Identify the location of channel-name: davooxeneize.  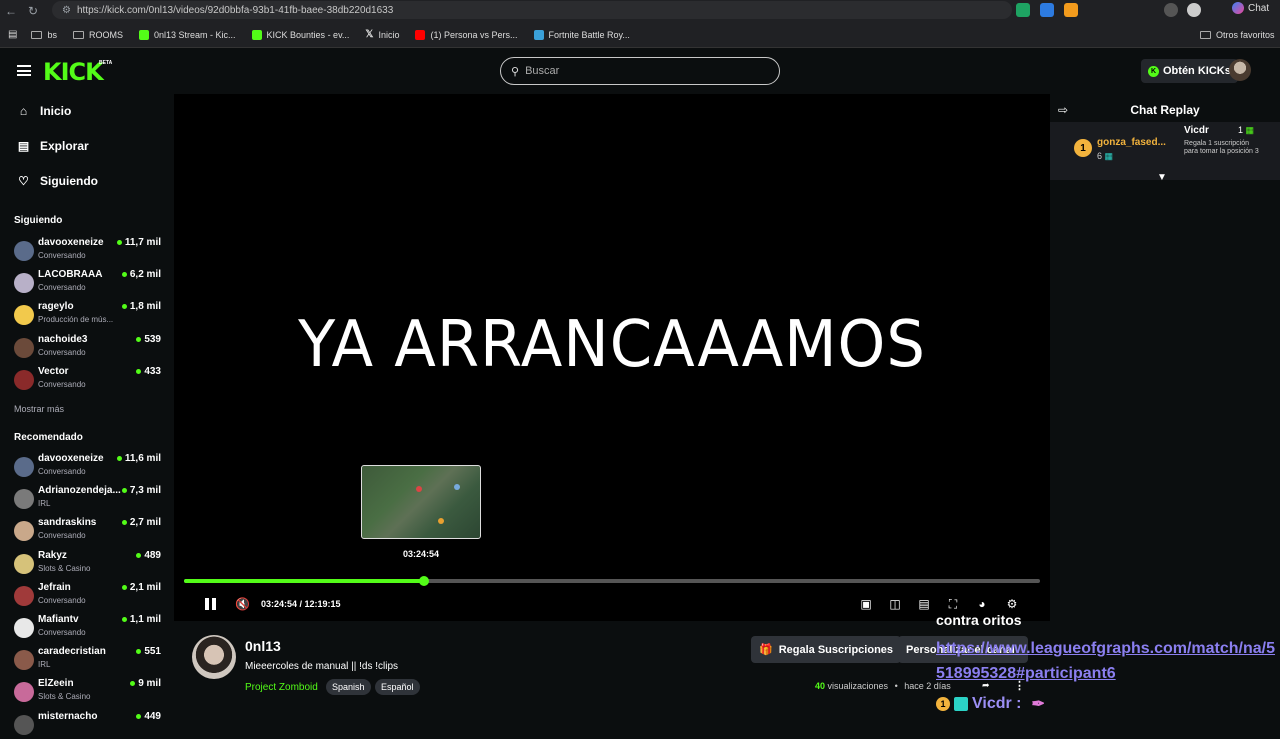
(71, 242).